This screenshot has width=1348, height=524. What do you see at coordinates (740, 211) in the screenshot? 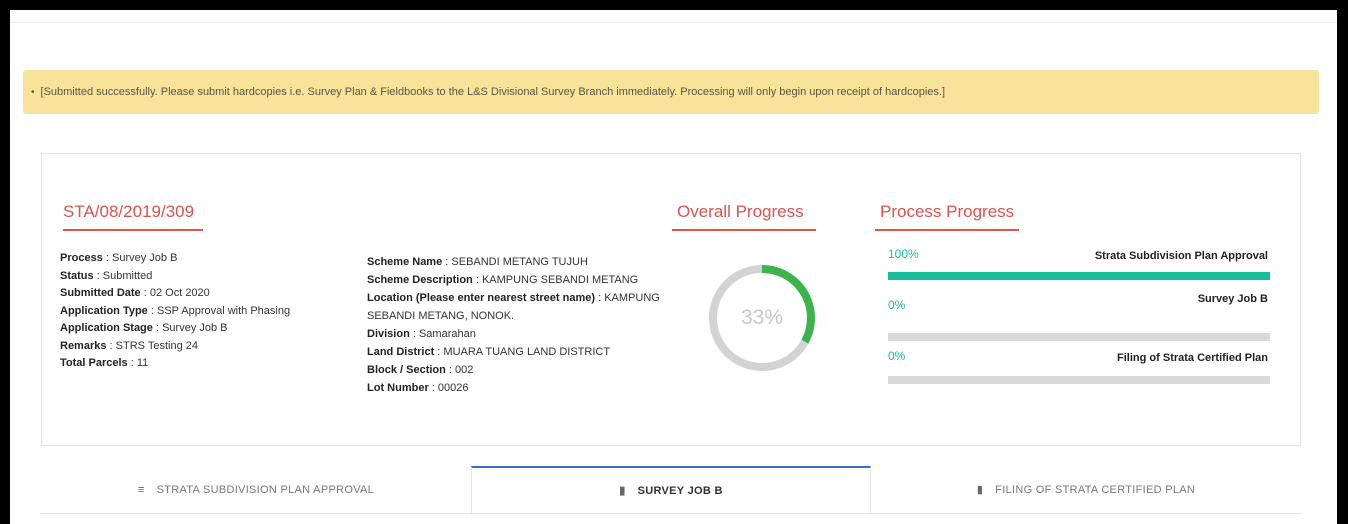
I see `overall-progress-heading: Overall Progress` at bounding box center [740, 211].